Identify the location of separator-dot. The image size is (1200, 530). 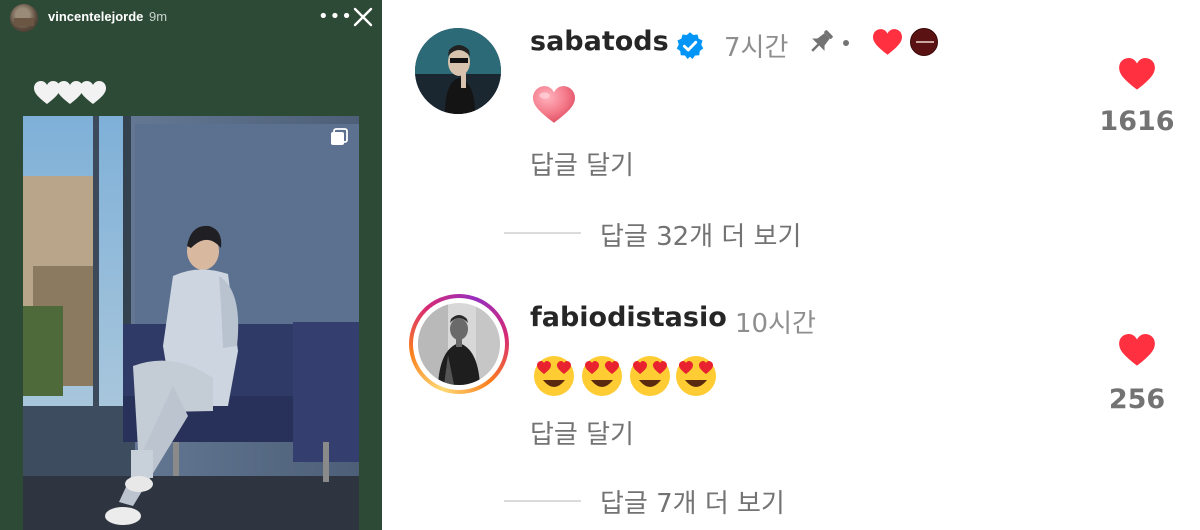
(846, 43).